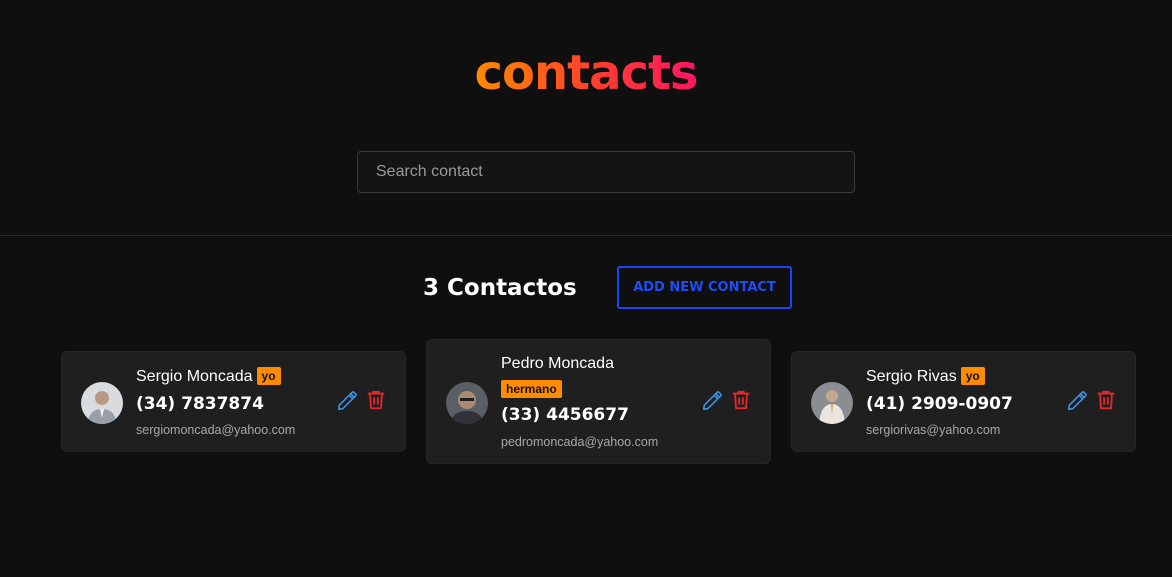  What do you see at coordinates (565, 415) in the screenshot?
I see `contact-phone: (33) 4456677` at bounding box center [565, 415].